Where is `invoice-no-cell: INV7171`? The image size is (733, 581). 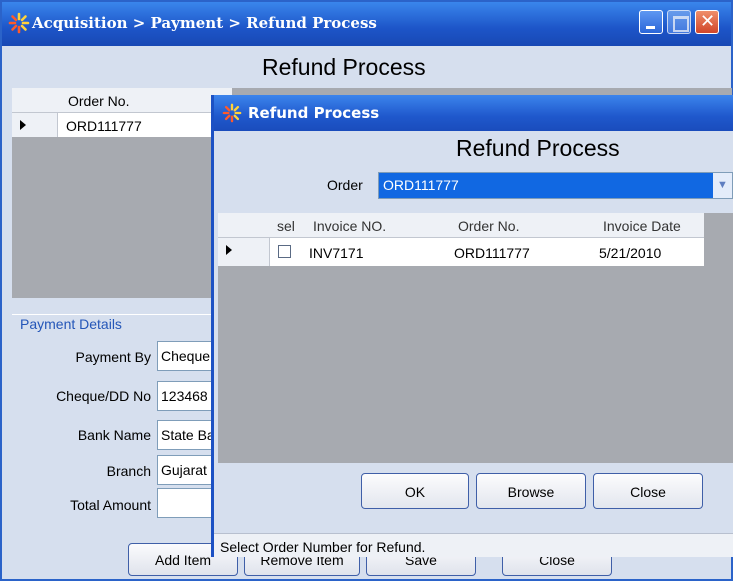 invoice-no-cell: INV7171 is located at coordinates (336, 253).